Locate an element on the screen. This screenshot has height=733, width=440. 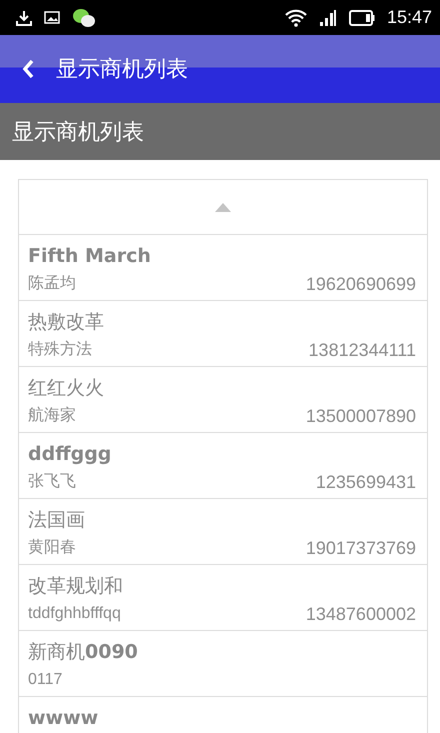
clock-time: 15:47 is located at coordinates (409, 17).